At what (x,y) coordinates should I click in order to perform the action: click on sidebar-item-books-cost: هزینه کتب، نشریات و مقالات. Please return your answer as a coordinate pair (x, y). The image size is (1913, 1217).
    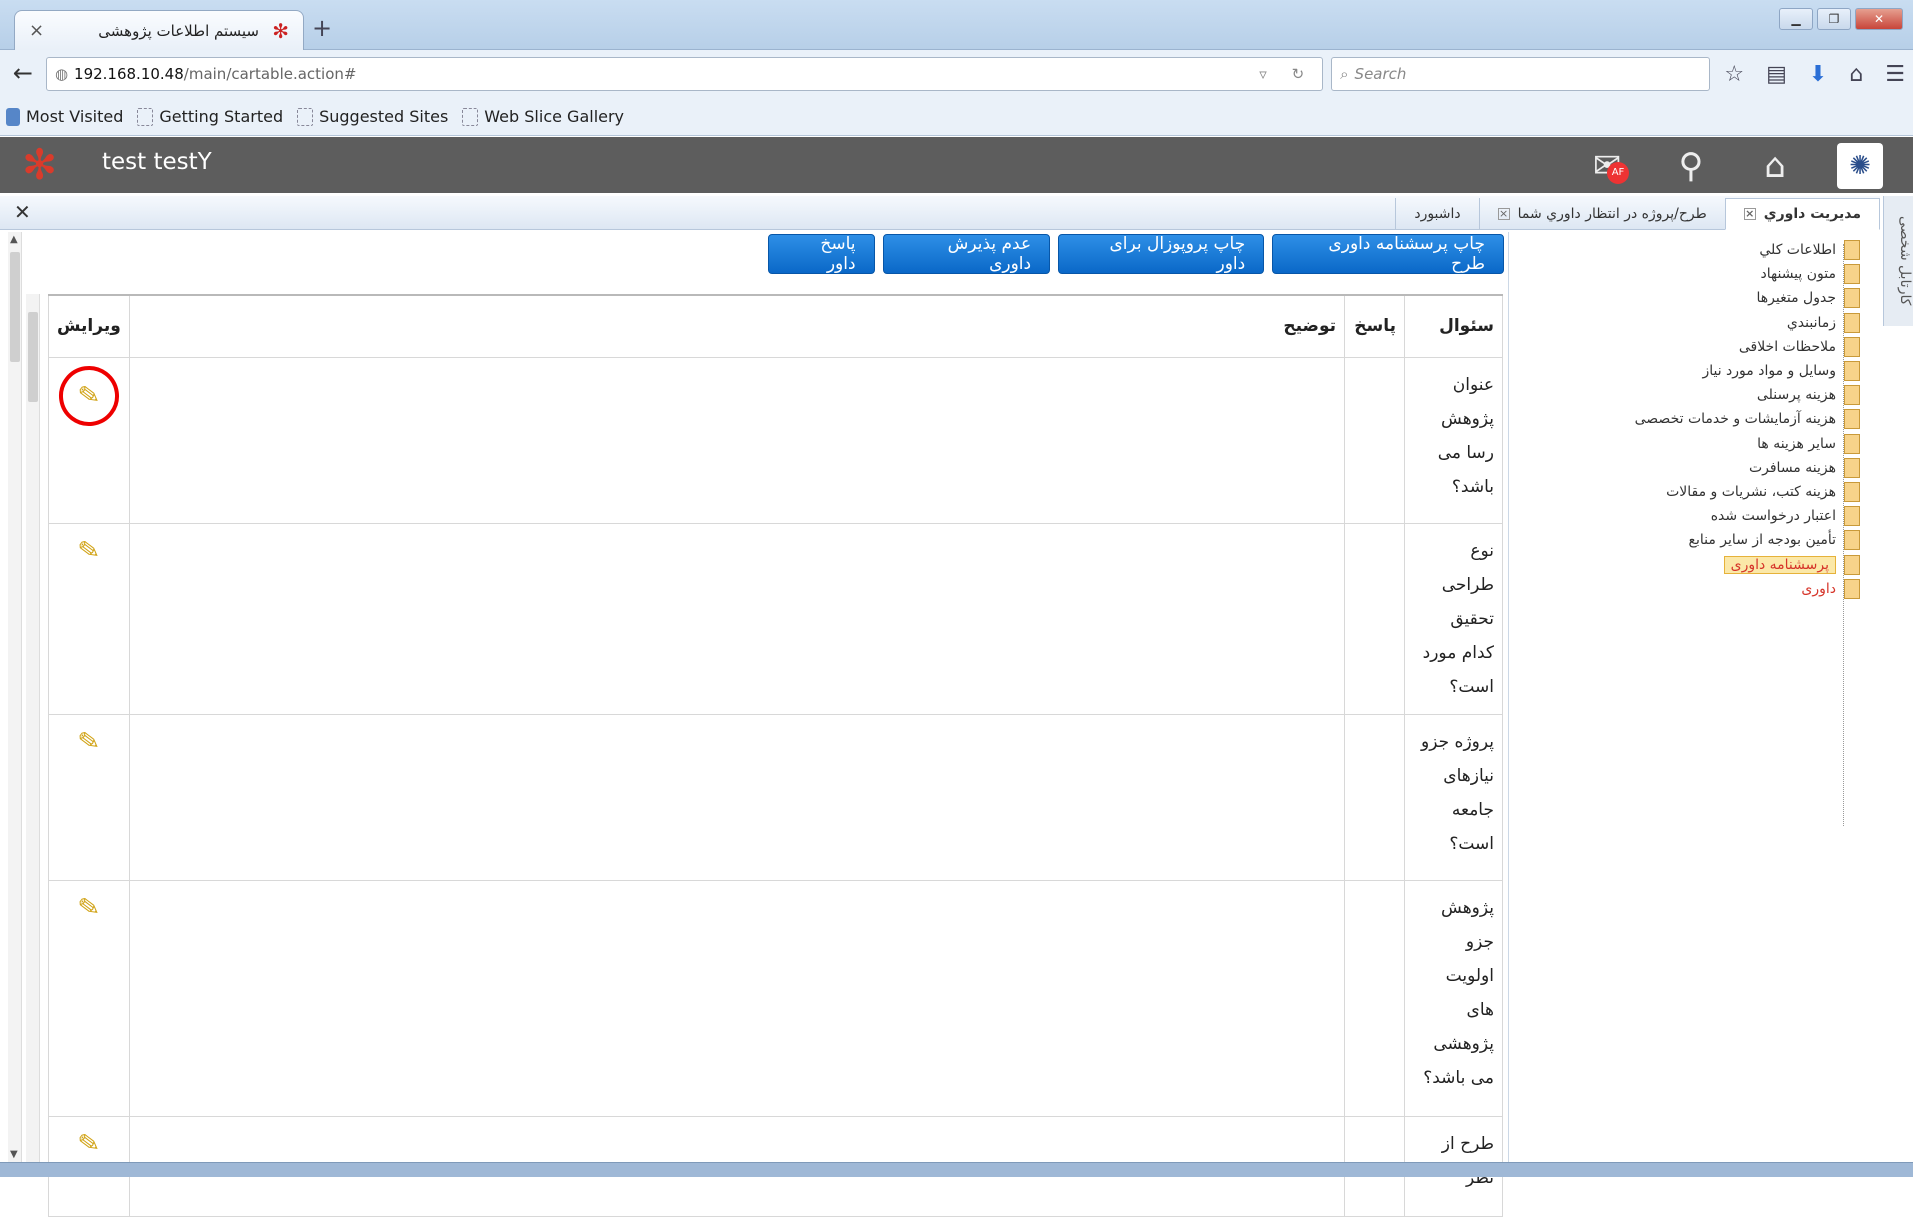
    Looking at the image, I should click on (1694, 492).